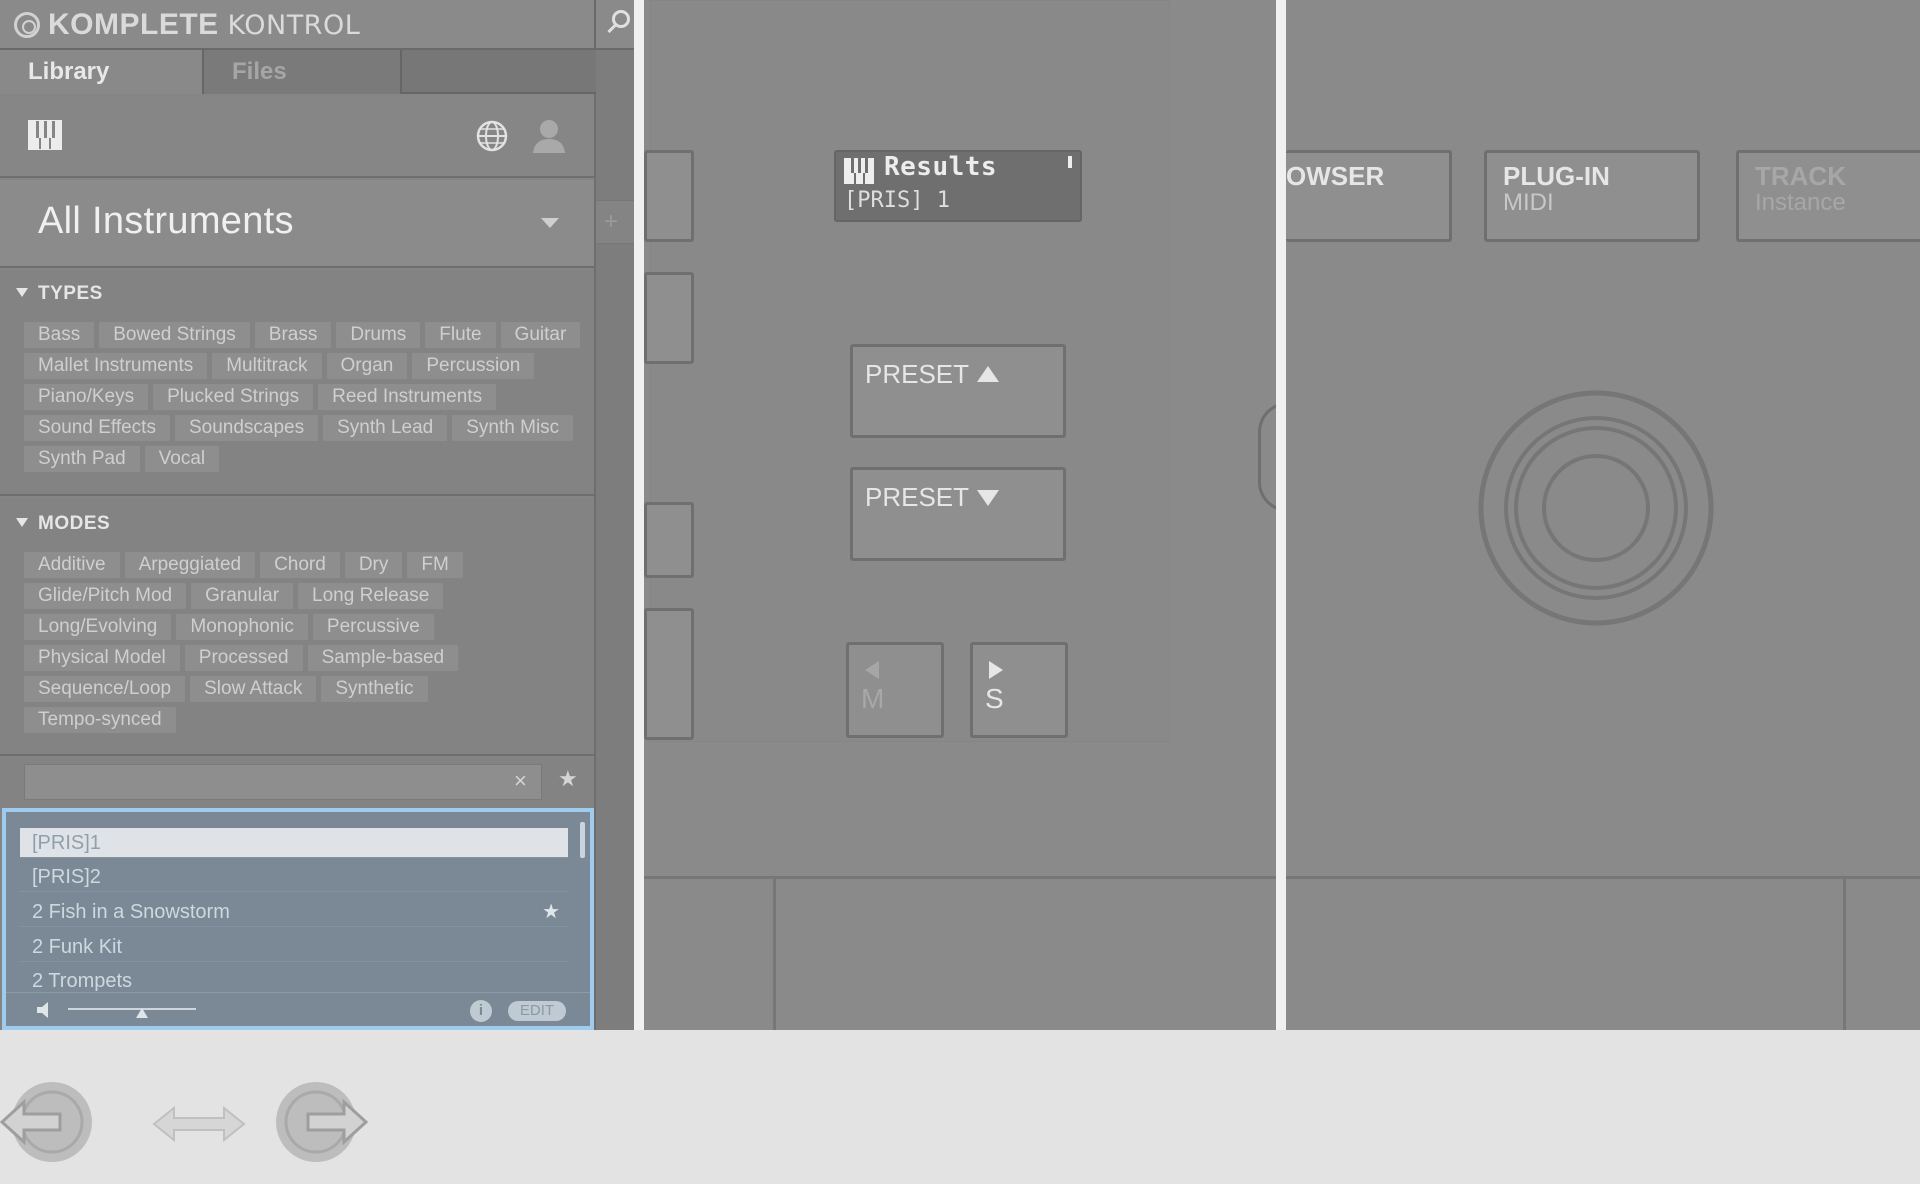  Describe the element at coordinates (45, 1010) in the screenshot. I see `speaker-icon` at that location.